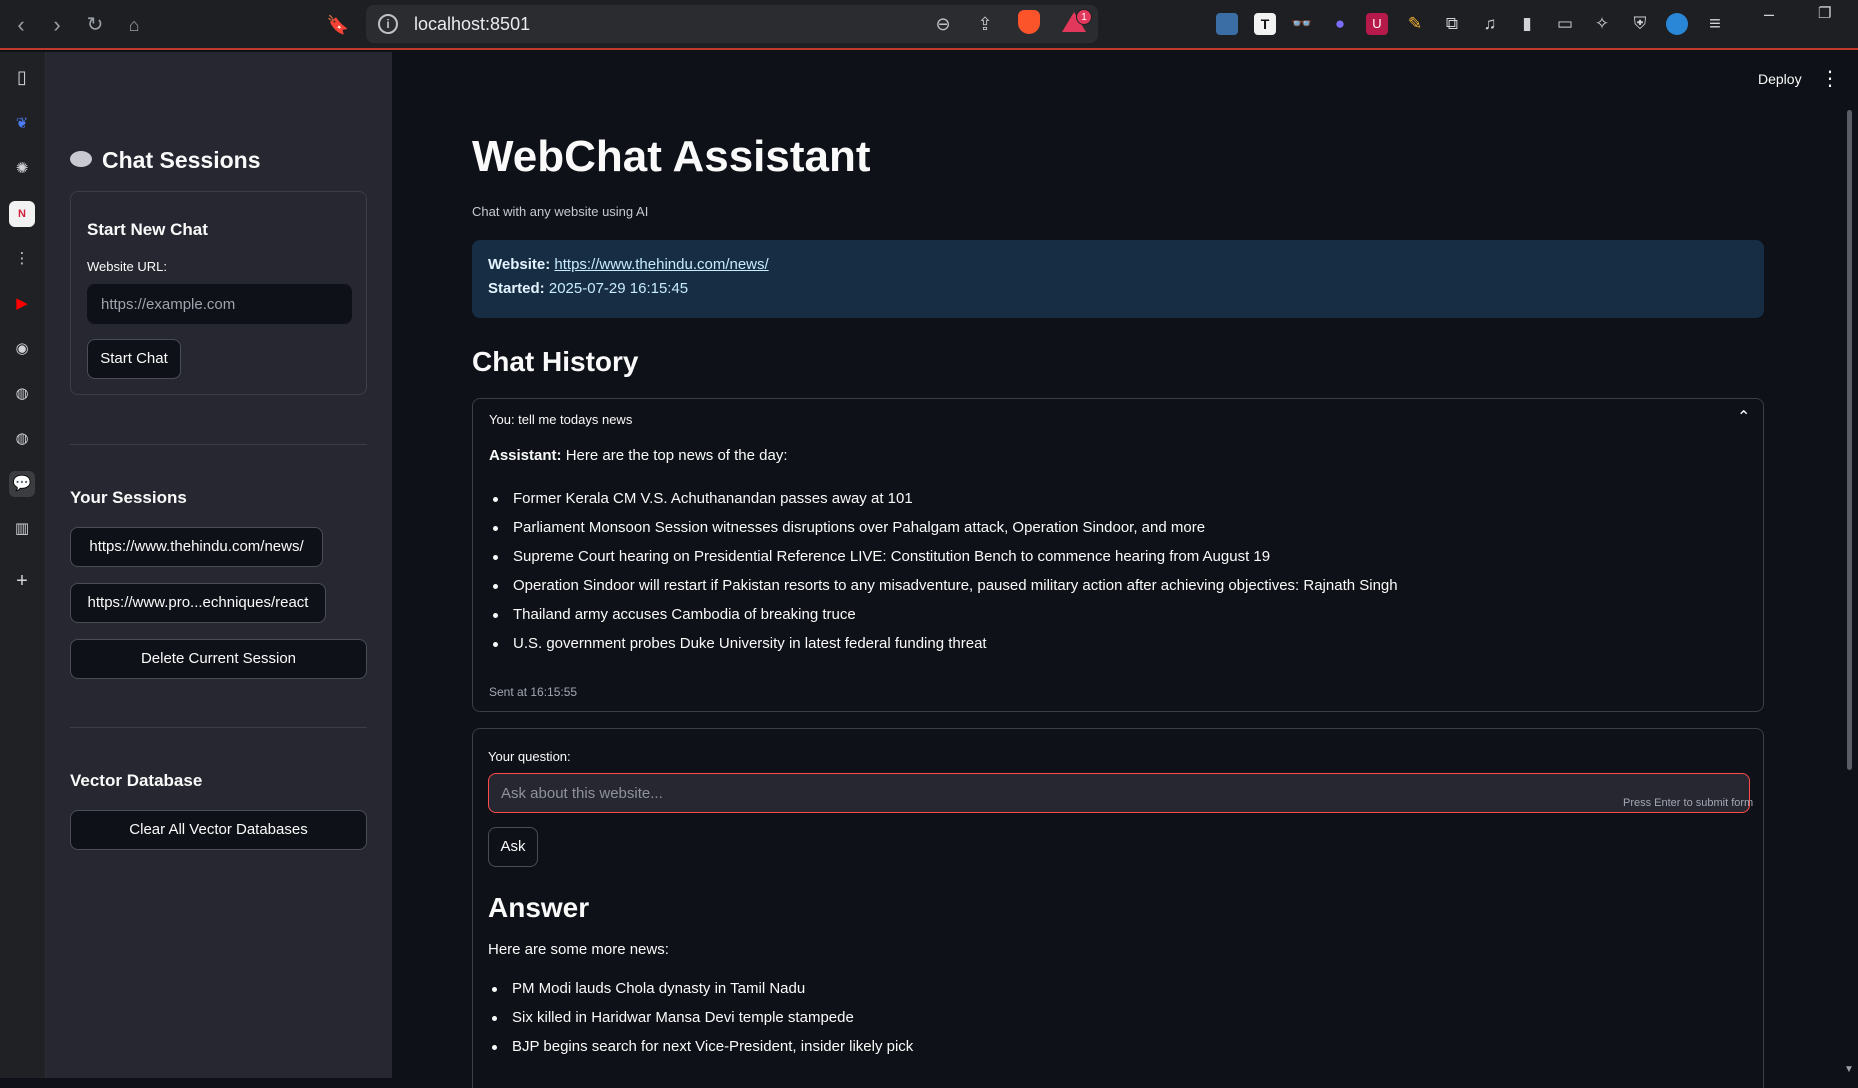 The image size is (1858, 1088). I want to click on assistant-intro-text: Here are the top news of the day:, so click(676, 455).